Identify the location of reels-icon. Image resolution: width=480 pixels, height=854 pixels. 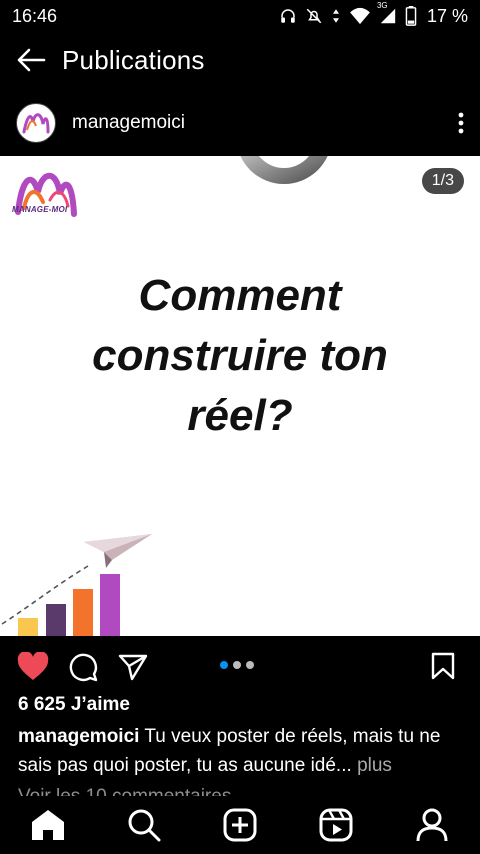
(336, 825).